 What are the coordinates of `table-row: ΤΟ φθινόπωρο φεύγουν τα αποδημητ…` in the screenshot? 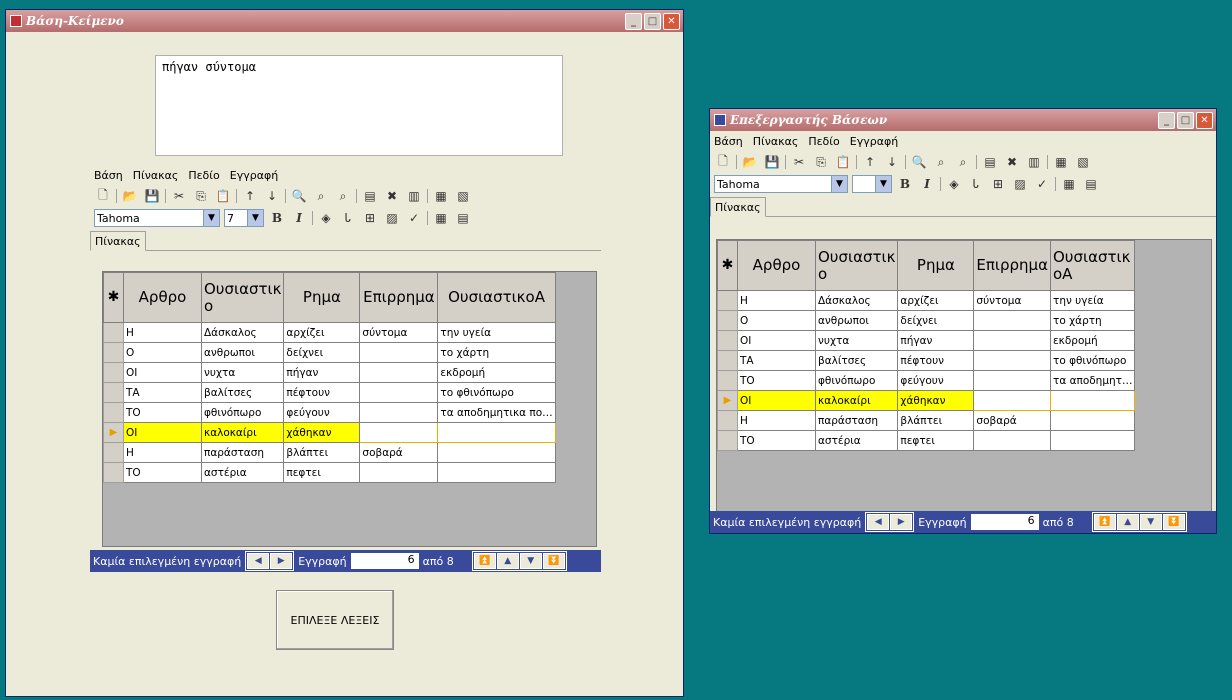 It's located at (926, 380).